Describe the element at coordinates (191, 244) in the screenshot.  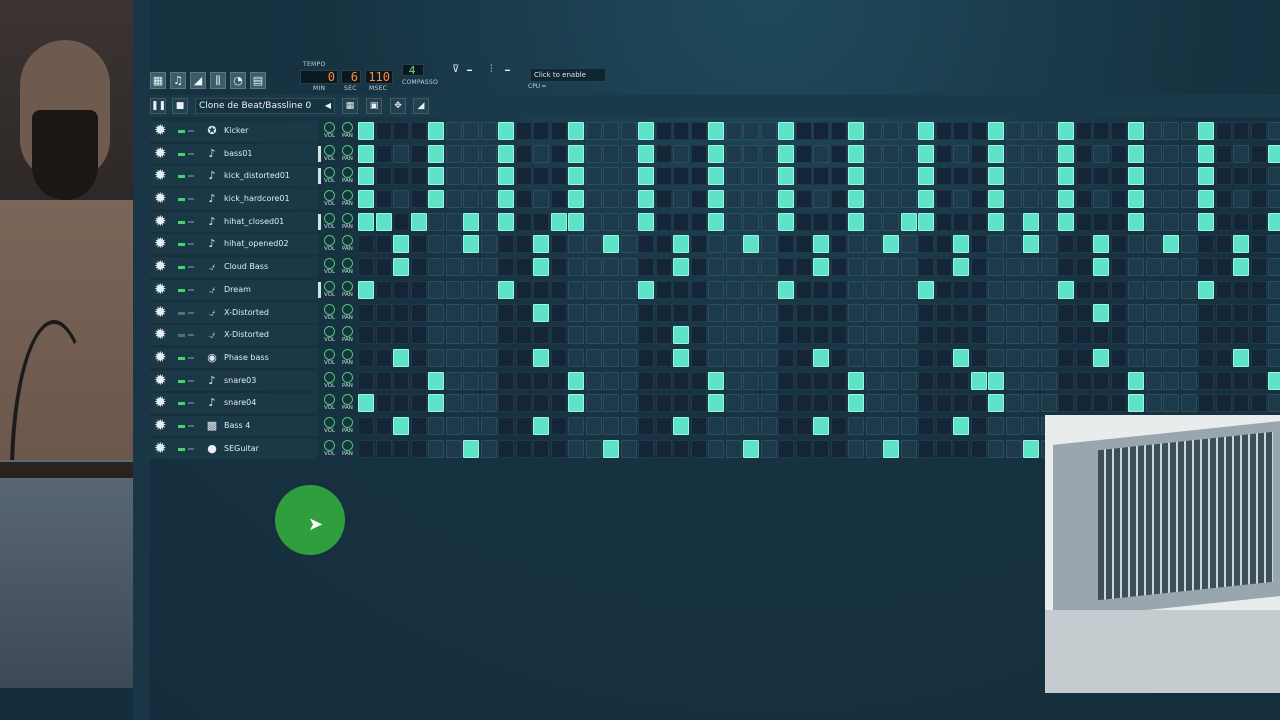
I see `channel-solo-toggle` at that location.